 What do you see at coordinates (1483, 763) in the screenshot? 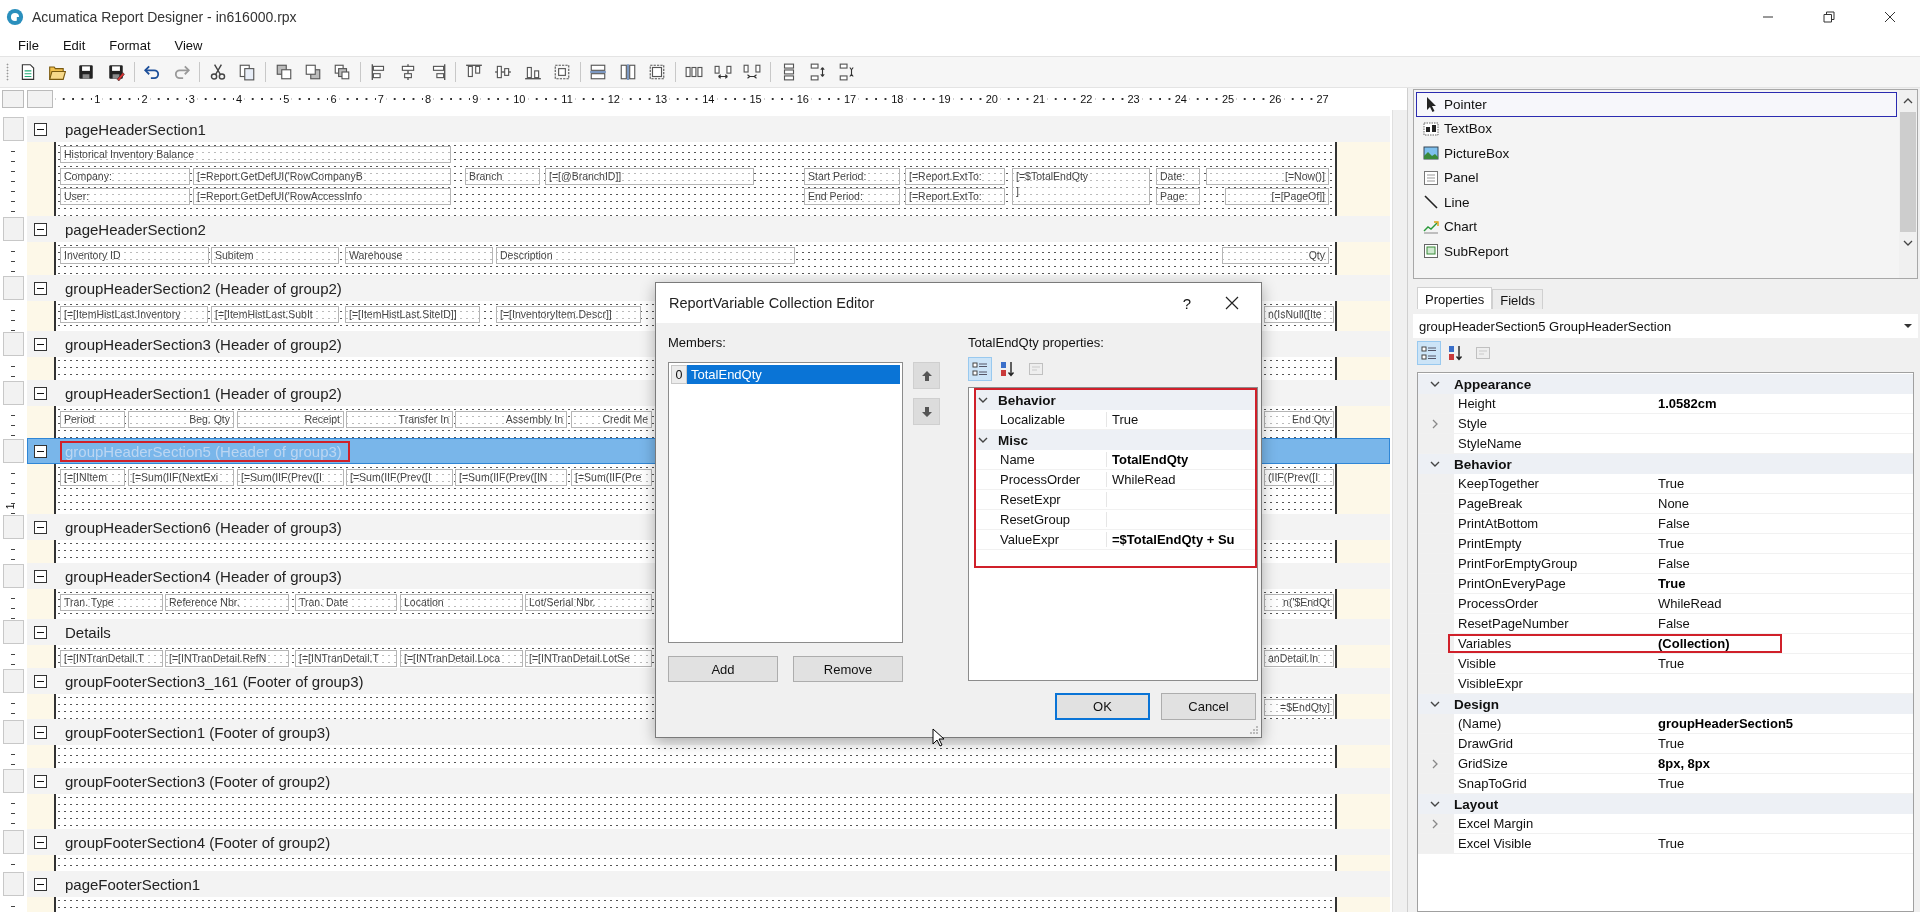
I see `property-name: GridSize` at bounding box center [1483, 763].